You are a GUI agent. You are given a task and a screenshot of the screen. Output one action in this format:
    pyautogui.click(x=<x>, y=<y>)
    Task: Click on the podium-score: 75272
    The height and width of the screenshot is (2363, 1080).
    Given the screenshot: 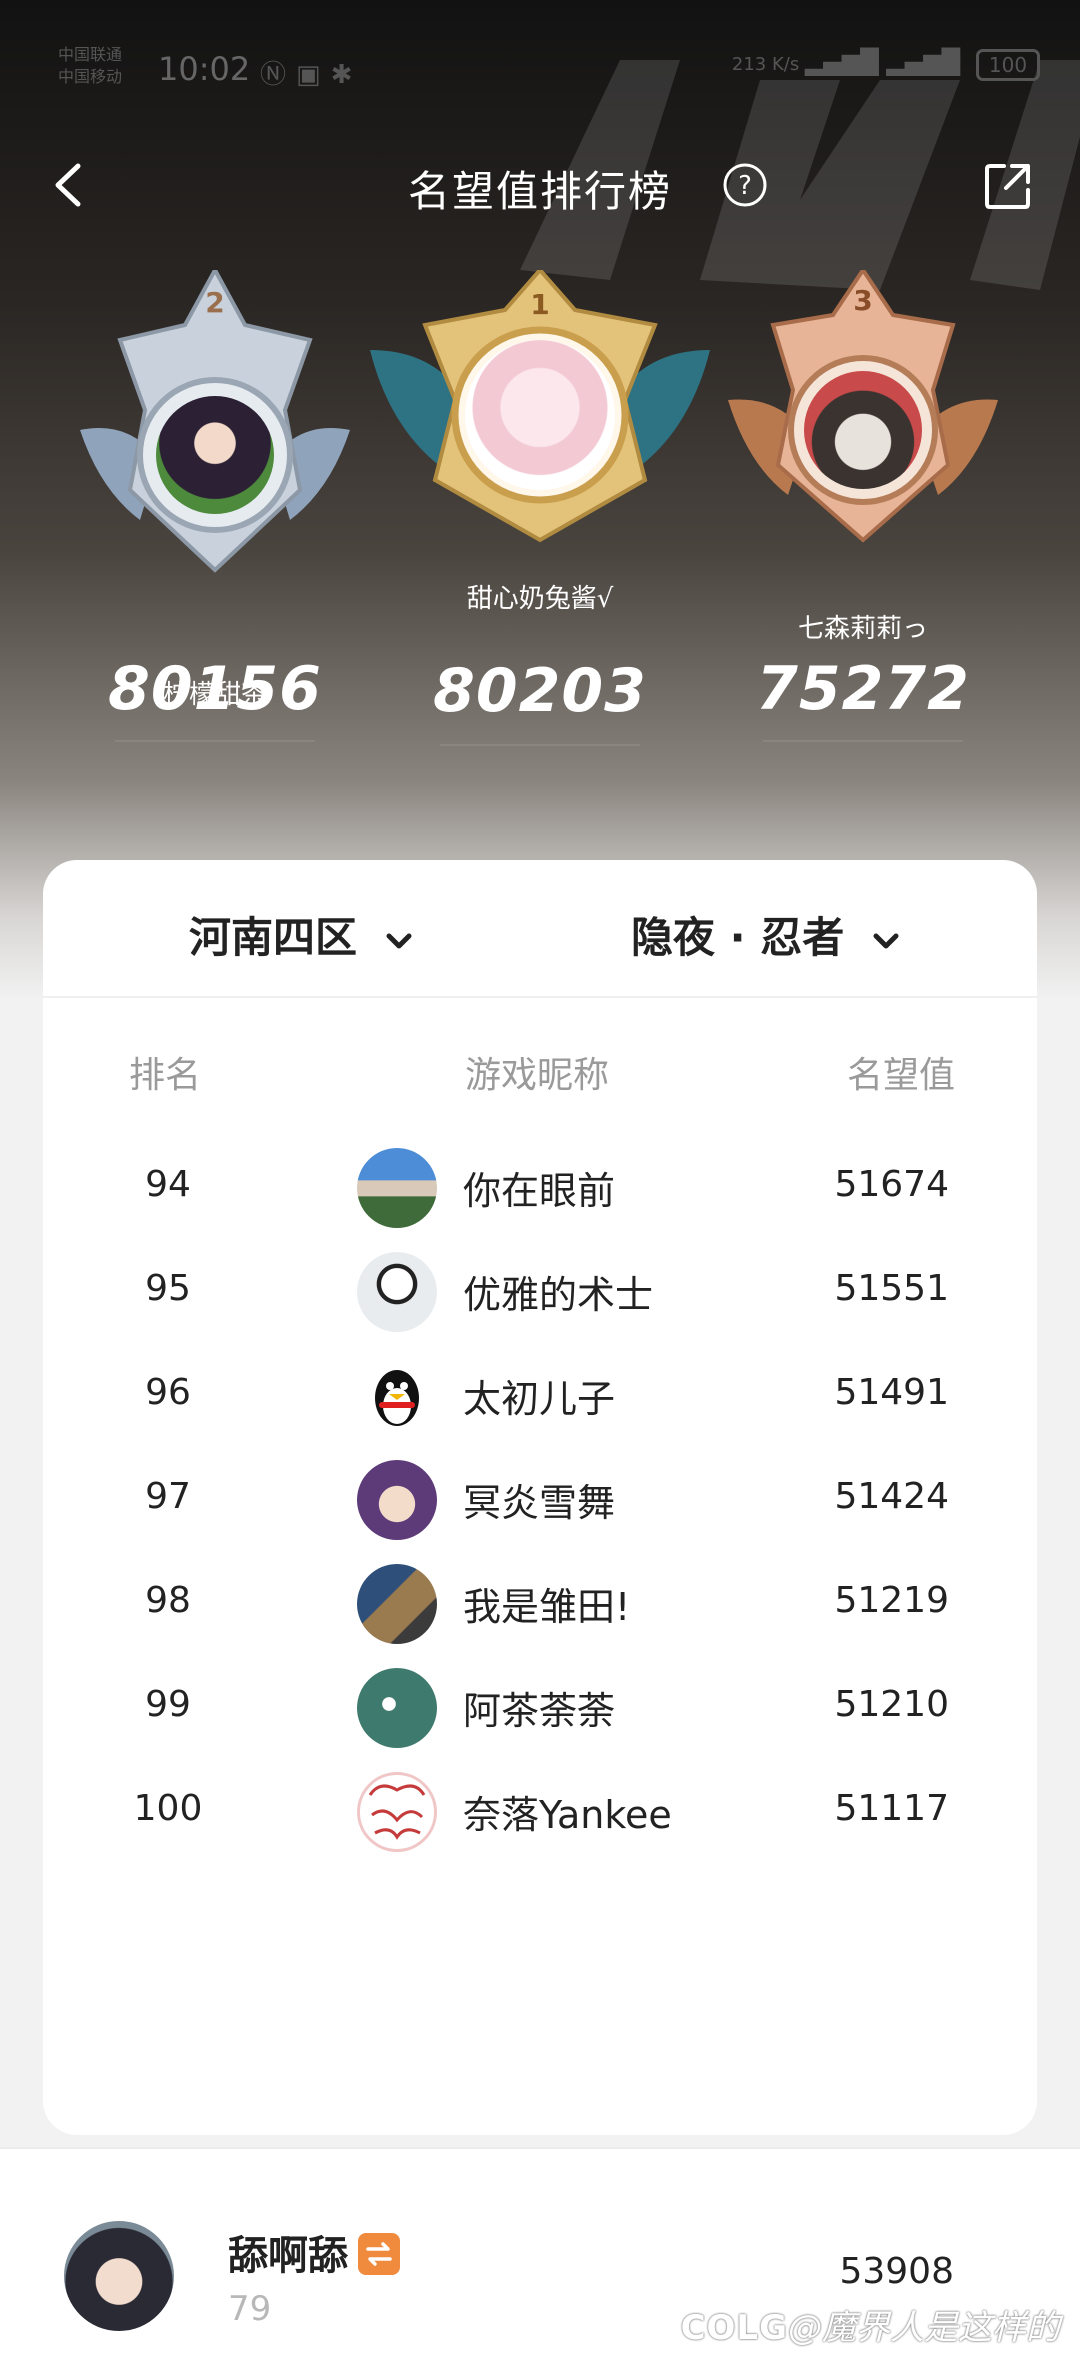 What is the action you would take?
    pyautogui.click(x=863, y=689)
    